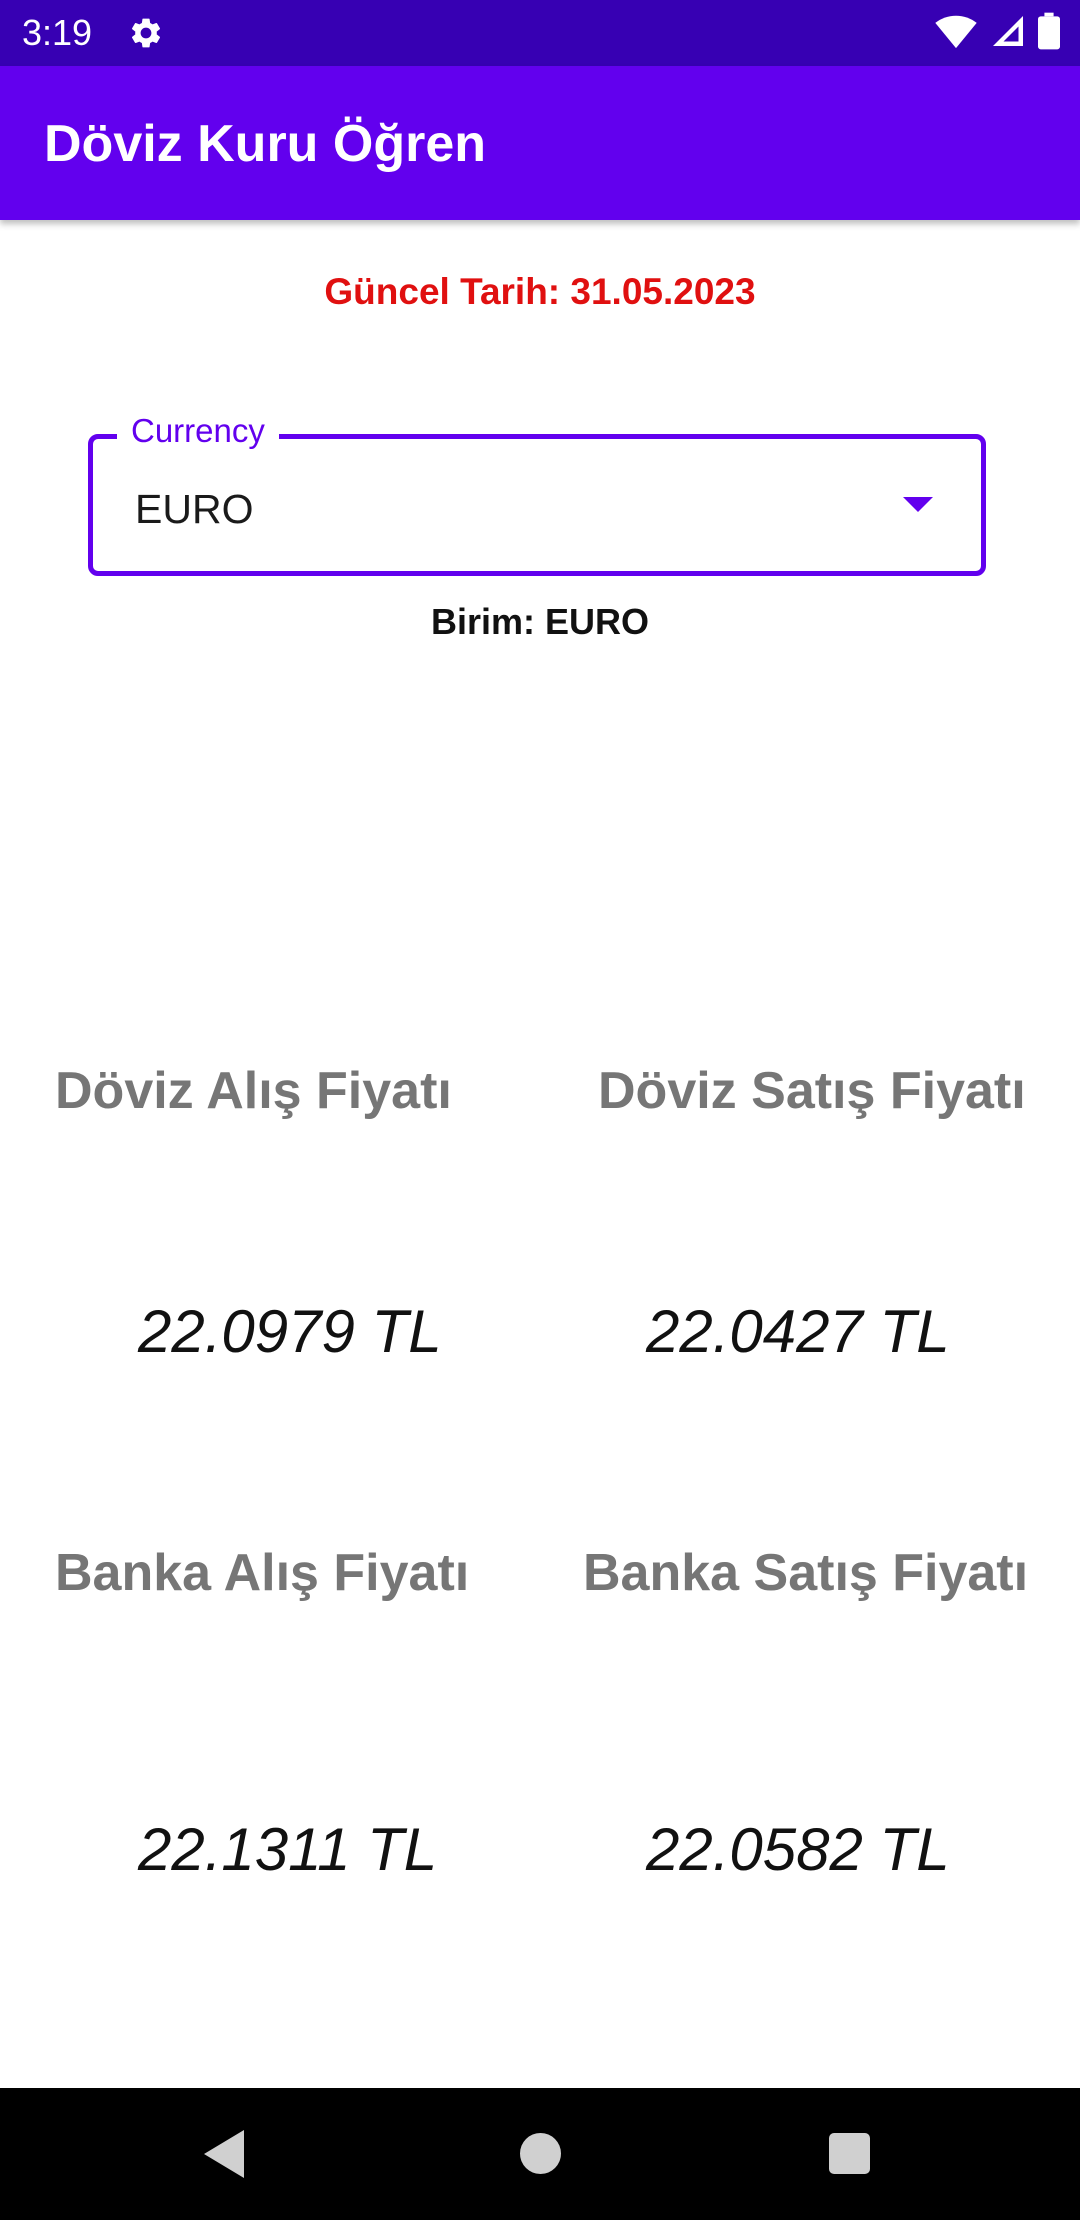  What do you see at coordinates (224, 2154) in the screenshot?
I see `back-icon` at bounding box center [224, 2154].